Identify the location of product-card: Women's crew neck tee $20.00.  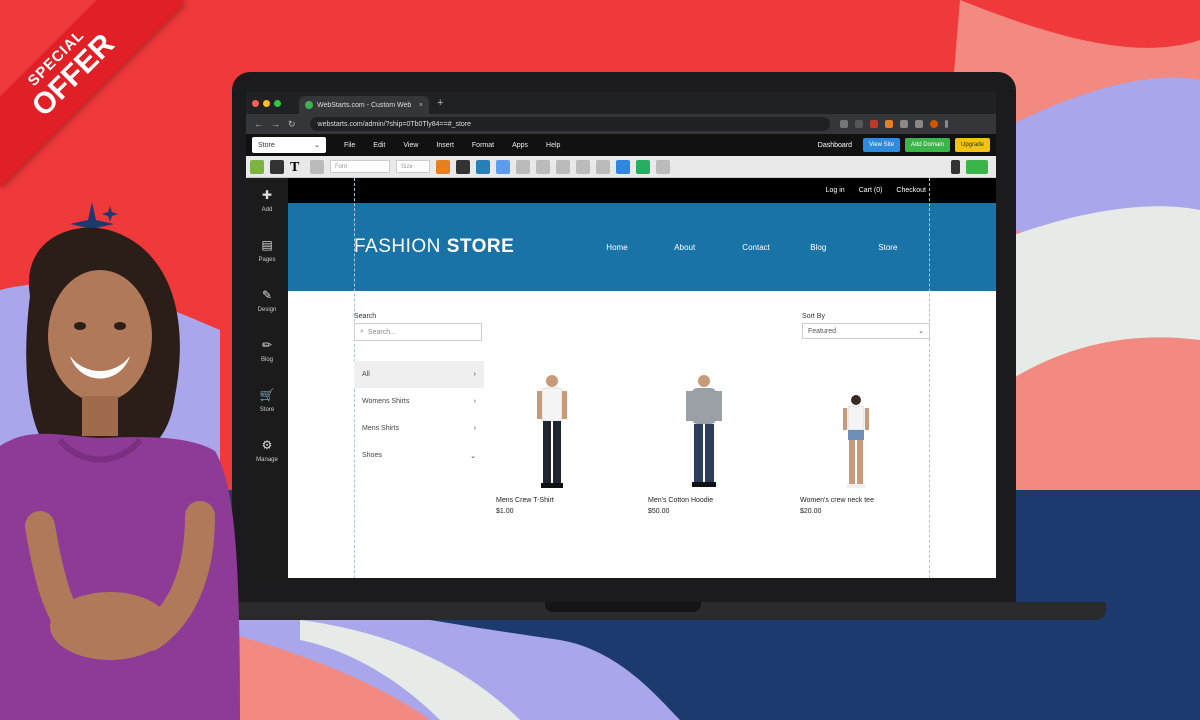
(856, 439).